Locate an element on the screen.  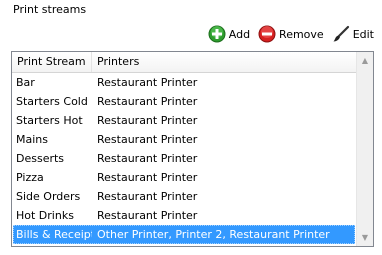
remove-button-label: Remove is located at coordinates (301, 34).